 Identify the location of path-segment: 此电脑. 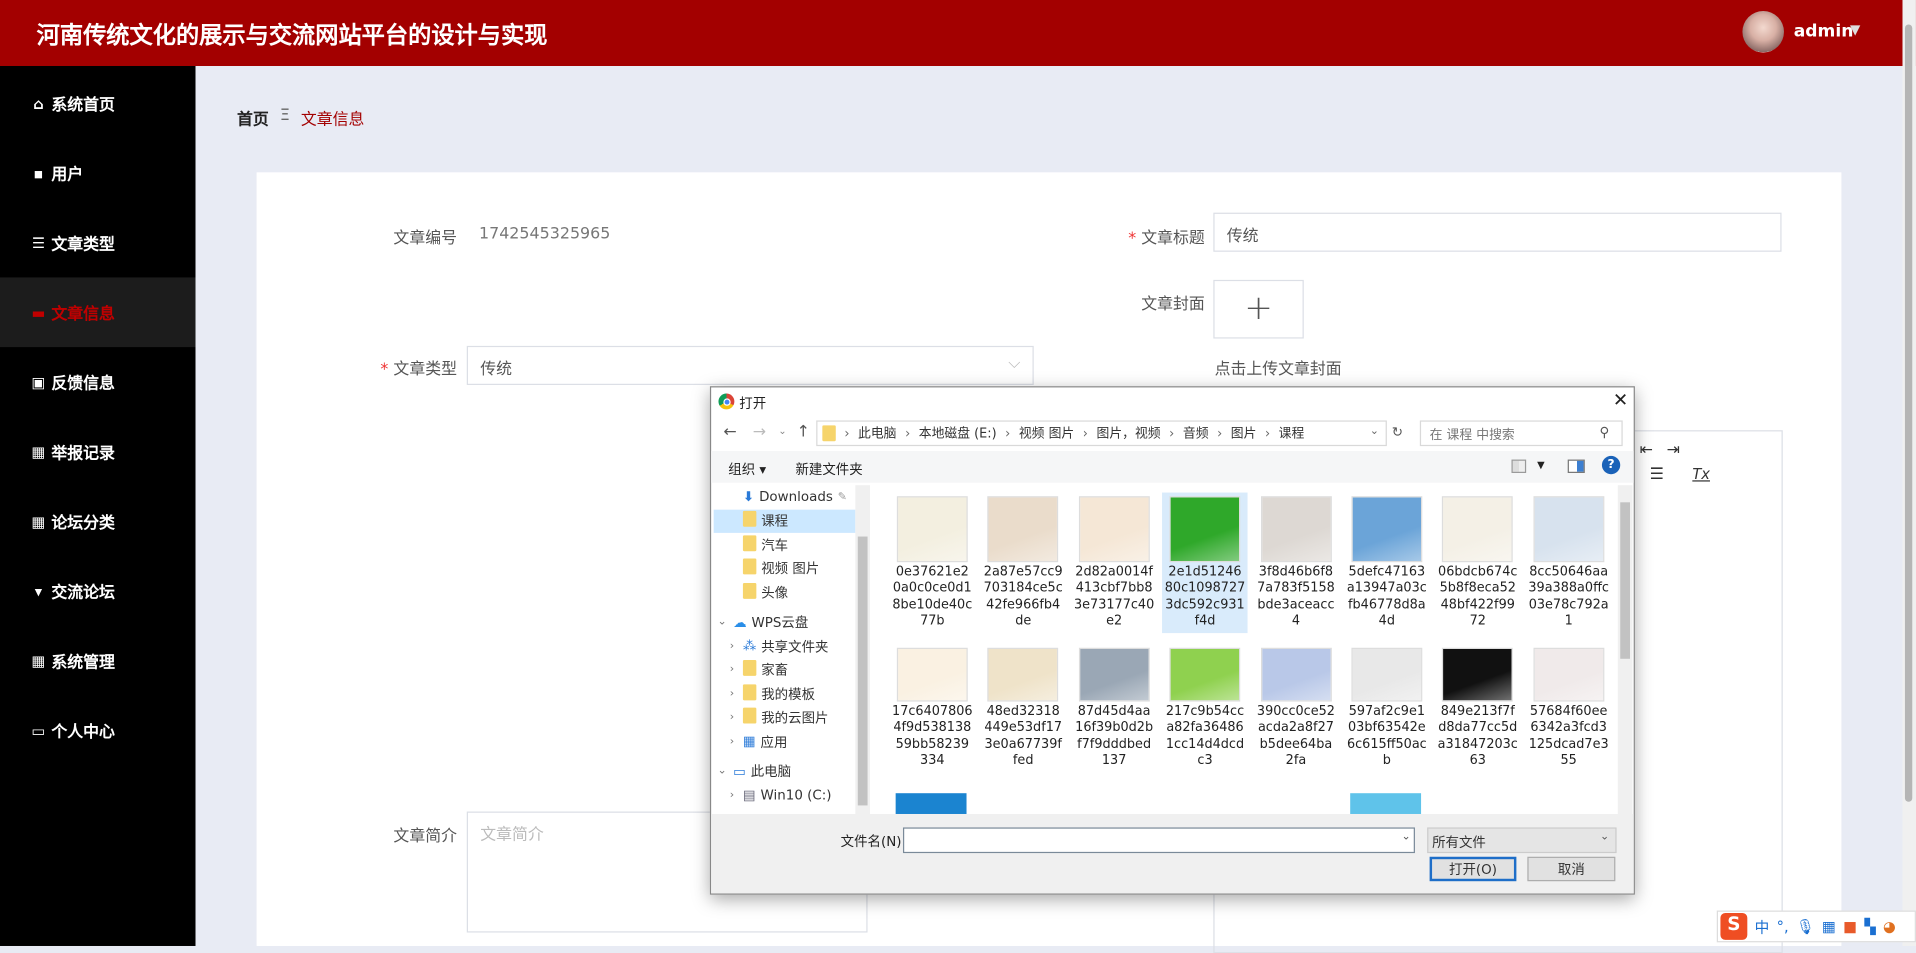
(877, 433).